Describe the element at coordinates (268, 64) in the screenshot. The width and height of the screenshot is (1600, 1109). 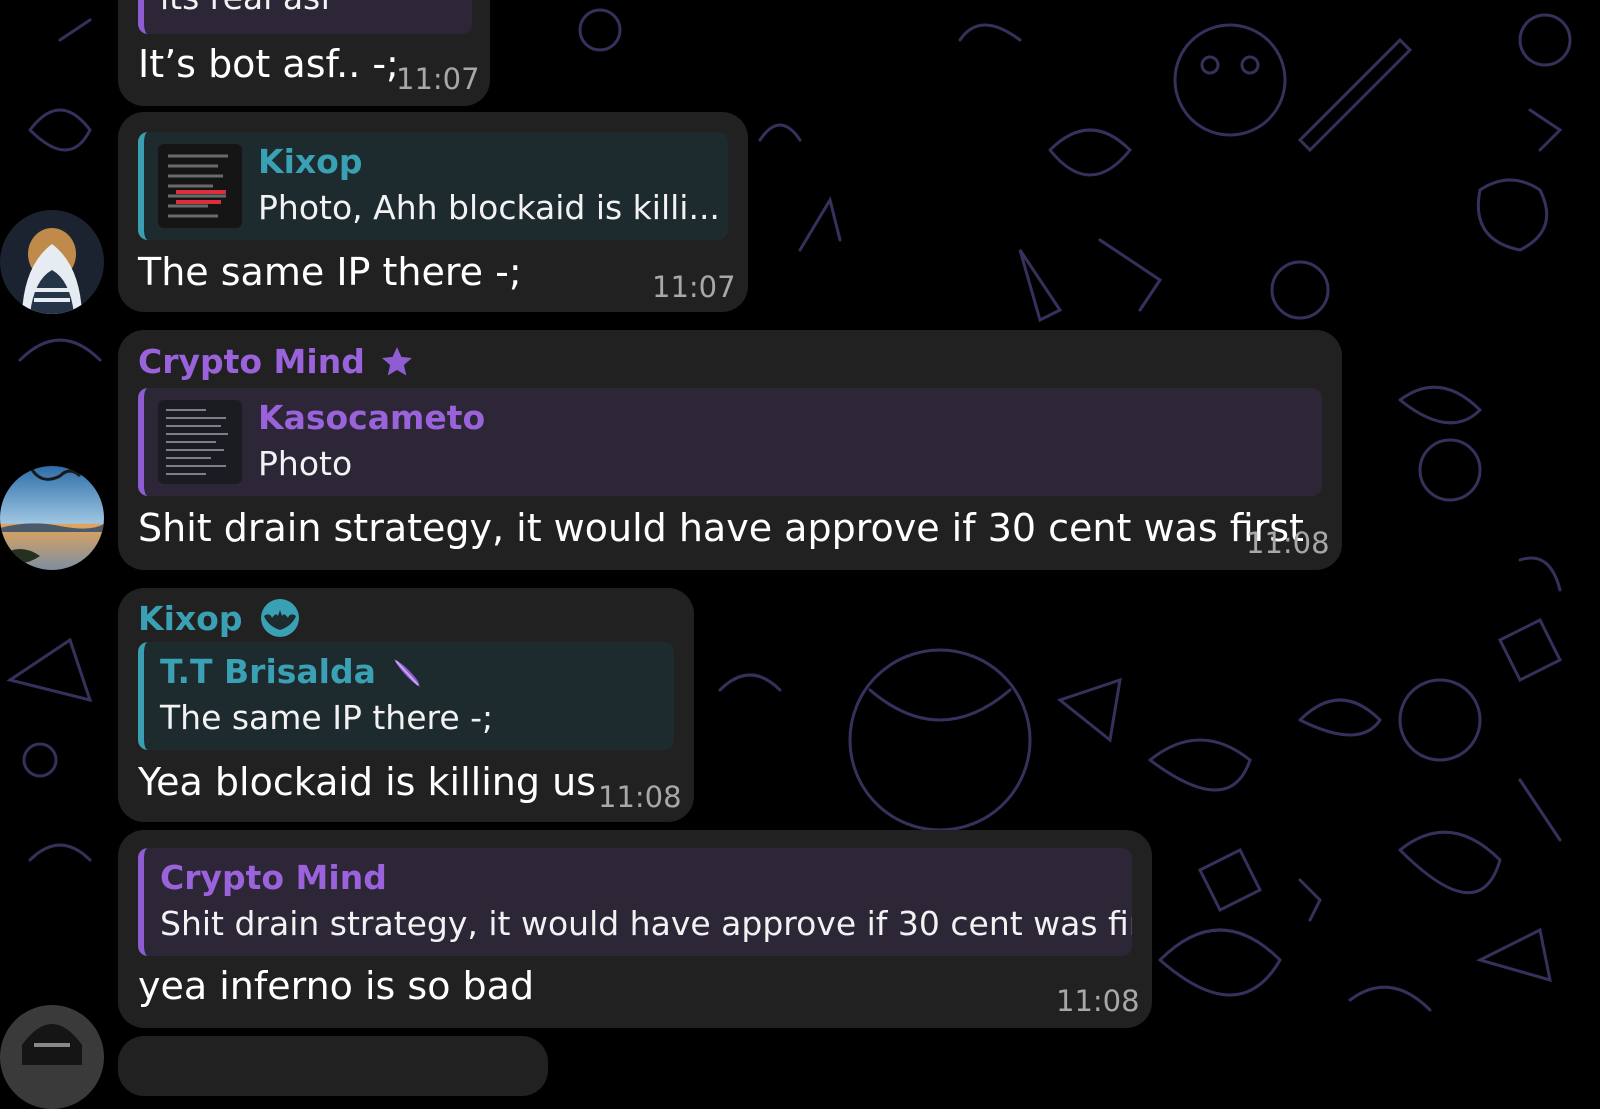
I see `message-text: It’s bot asf.. -;` at that location.